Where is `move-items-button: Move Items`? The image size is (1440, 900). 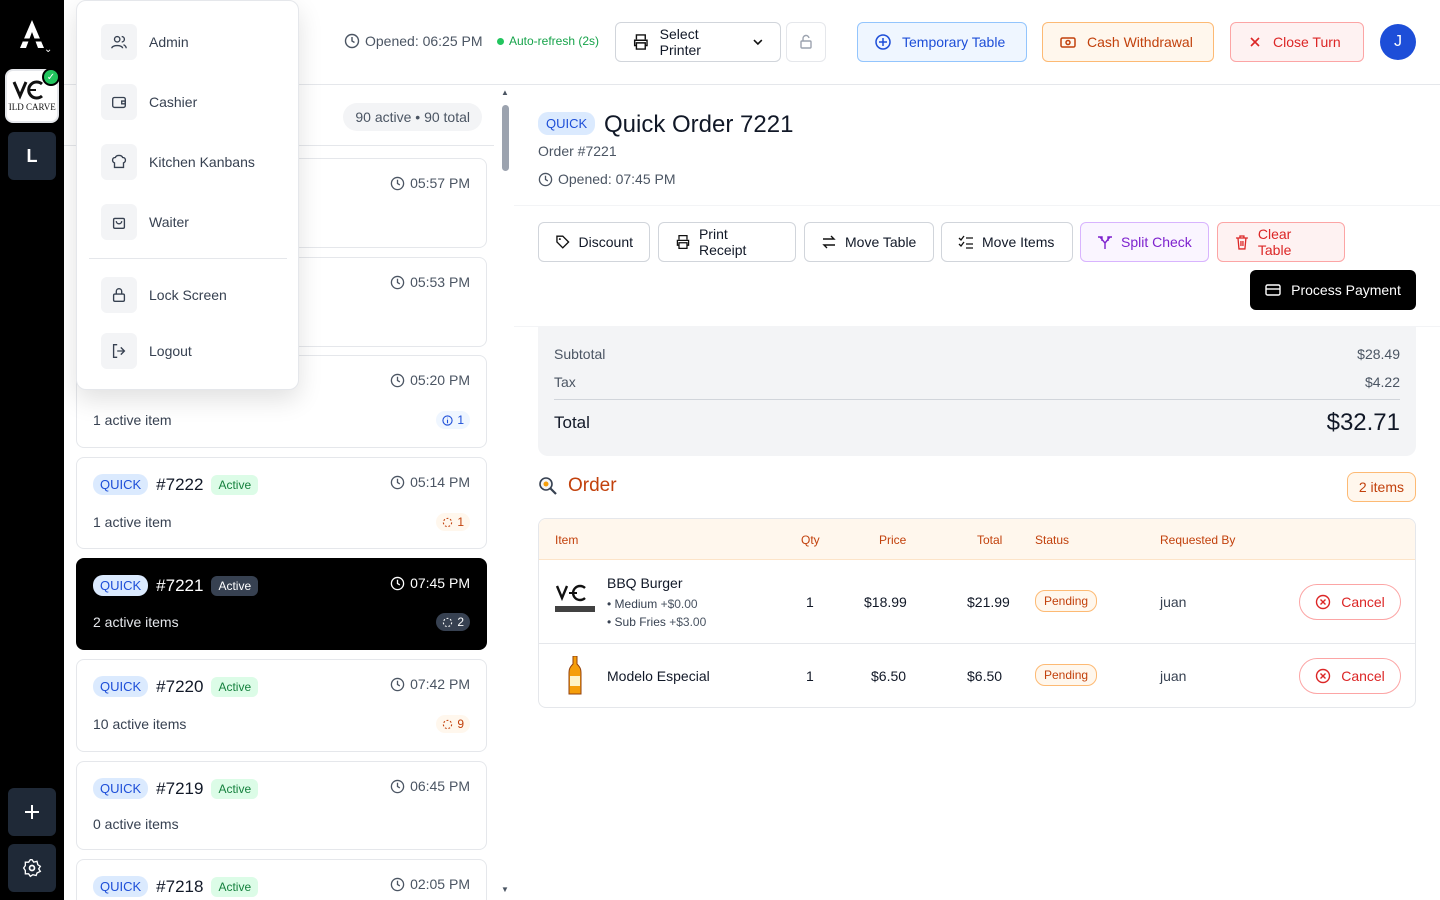 move-items-button: Move Items is located at coordinates (1007, 242).